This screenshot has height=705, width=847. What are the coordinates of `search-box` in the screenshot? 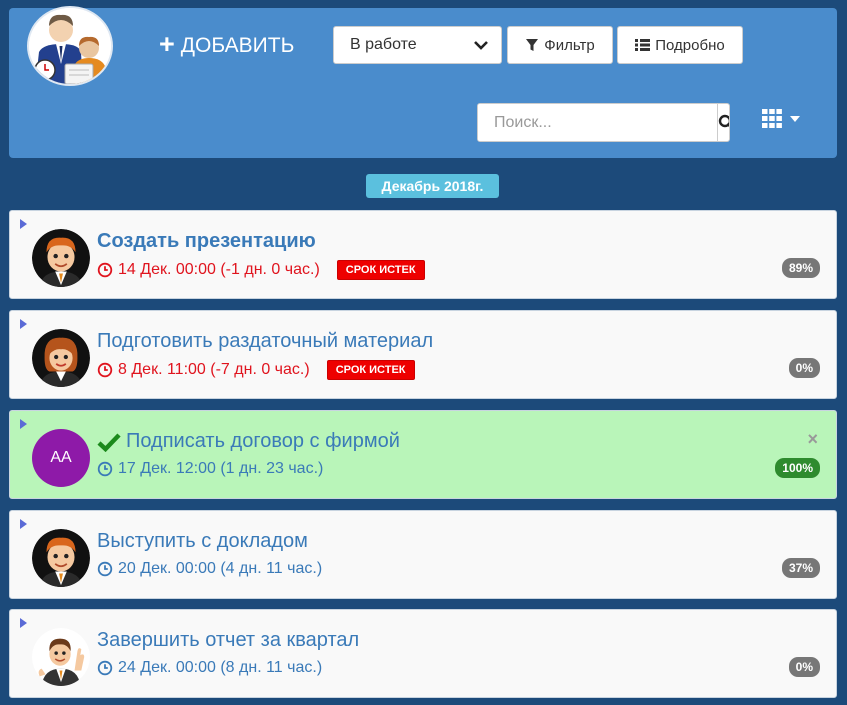 It's located at (603, 122).